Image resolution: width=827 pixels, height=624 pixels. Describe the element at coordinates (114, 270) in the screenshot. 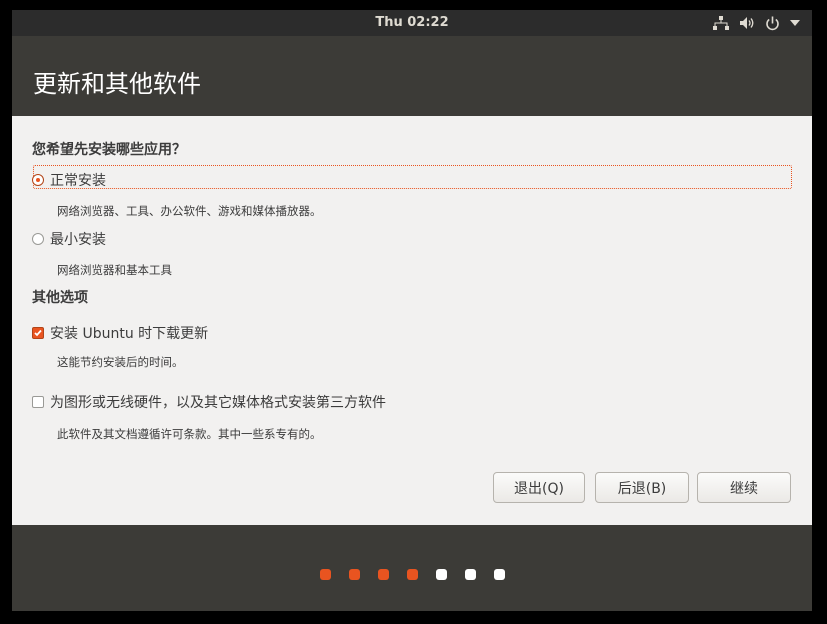

I see `minimal-install-desc: 网络浏览器和基本工具` at that location.